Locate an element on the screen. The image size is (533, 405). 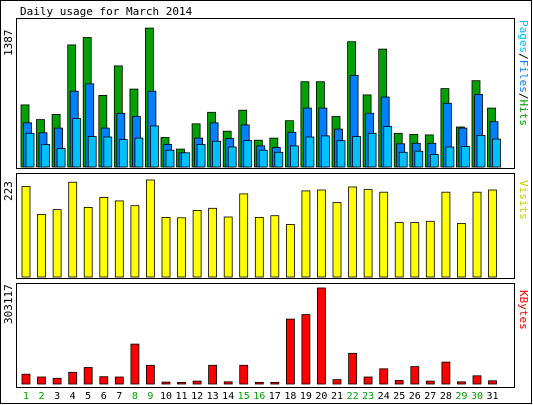
legend-sep-2: / is located at coordinates (523, 96).